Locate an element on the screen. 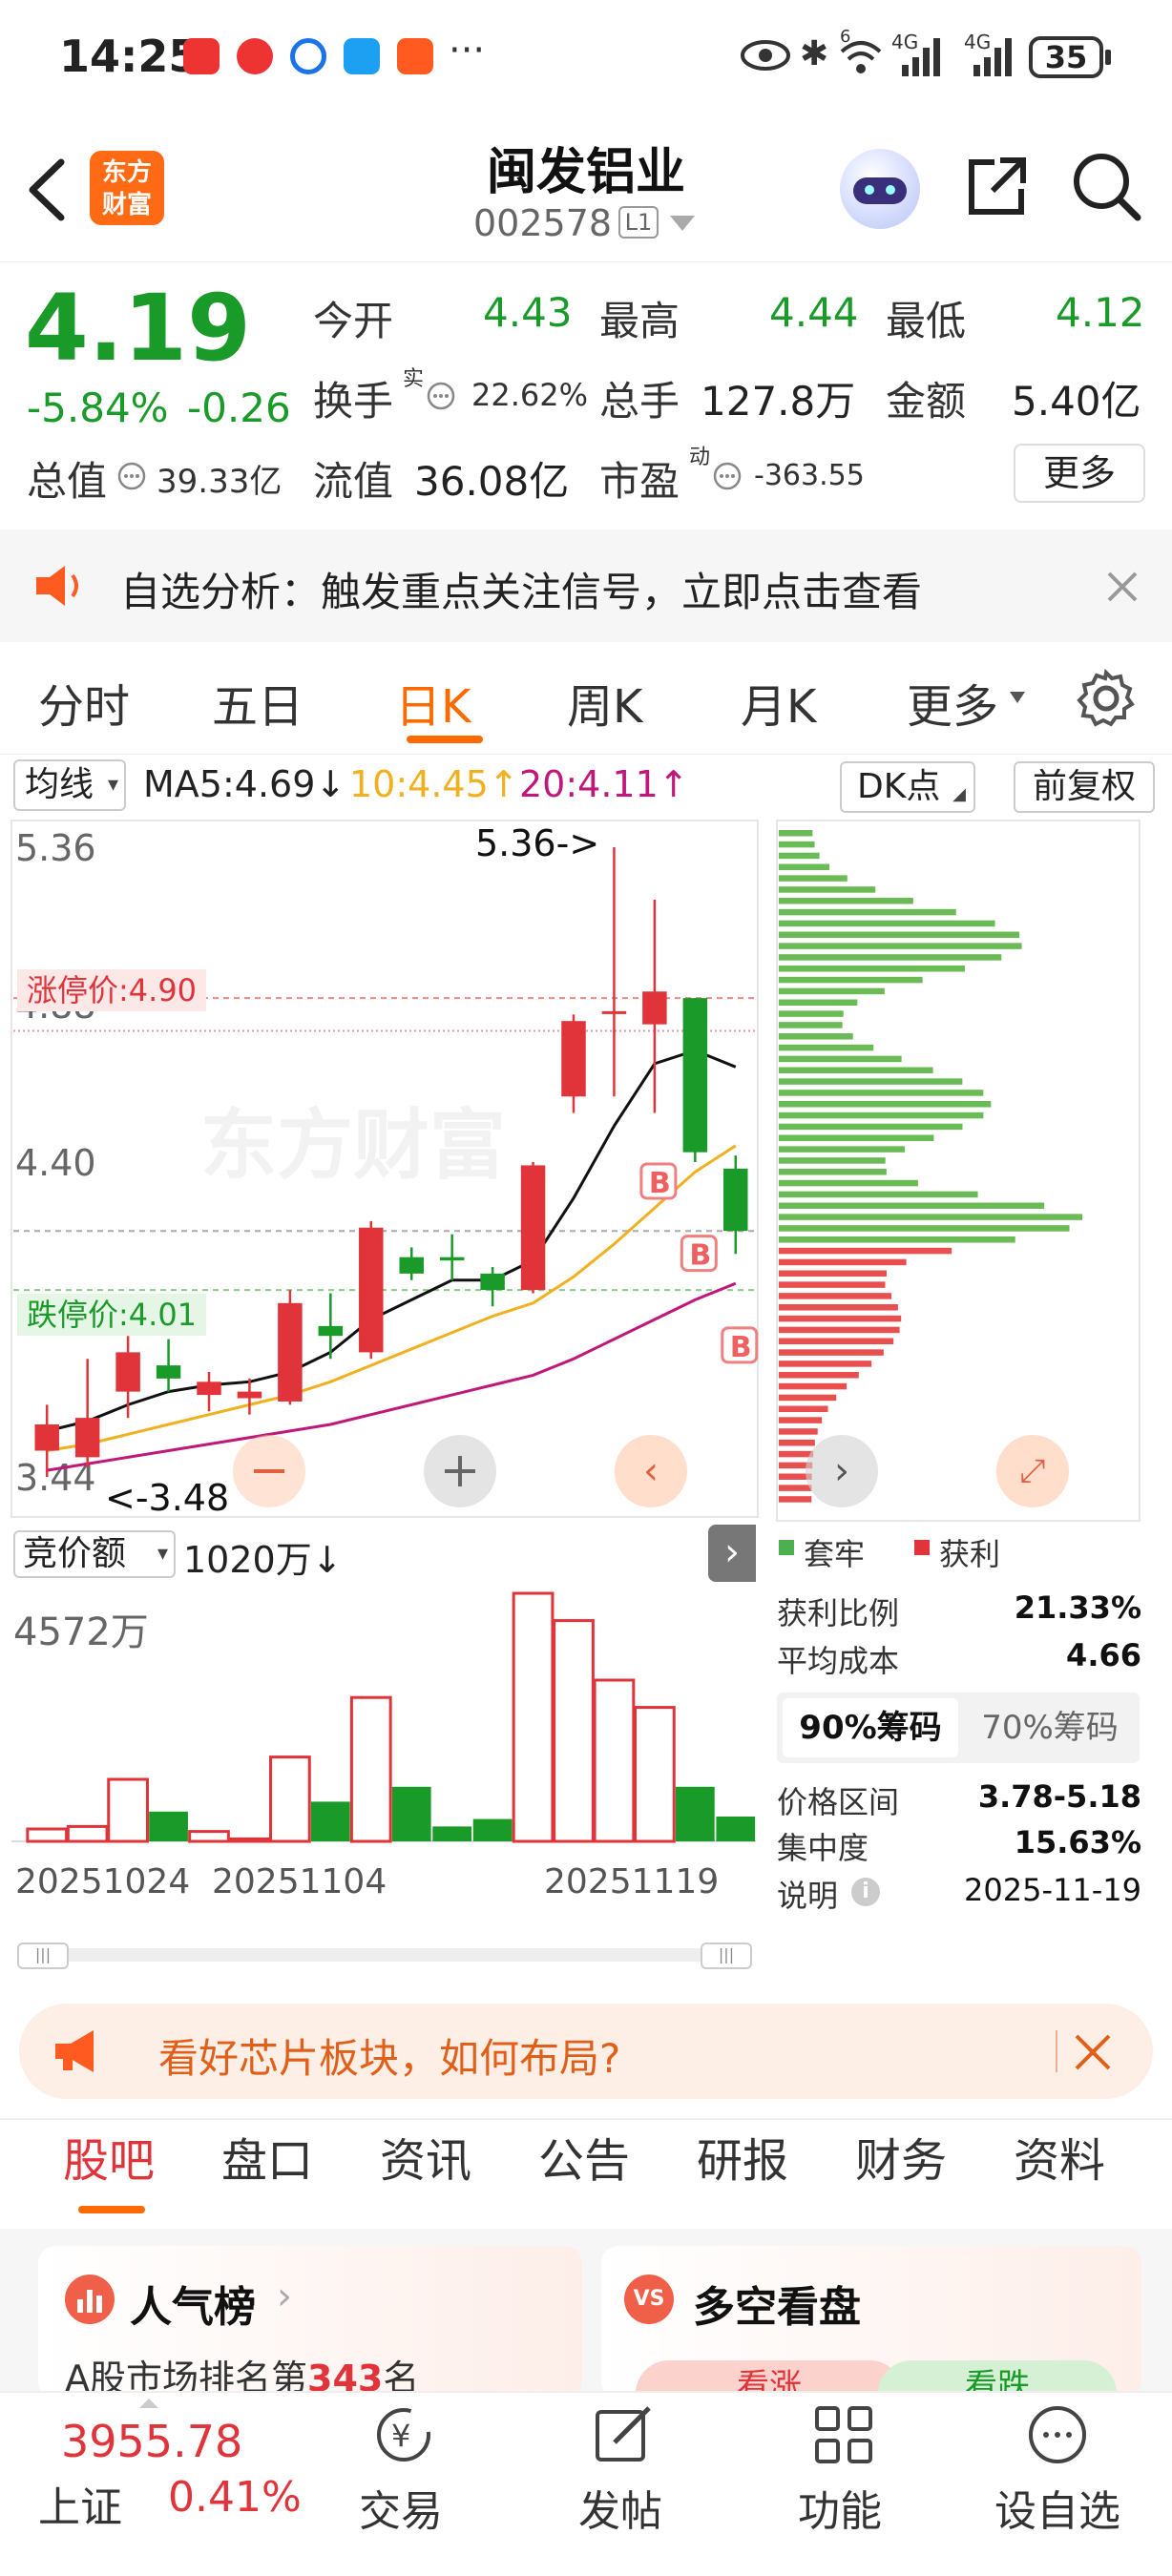 The height and width of the screenshot is (2576, 1172). tab-chip-90: 90%筹码 is located at coordinates (870, 1727).